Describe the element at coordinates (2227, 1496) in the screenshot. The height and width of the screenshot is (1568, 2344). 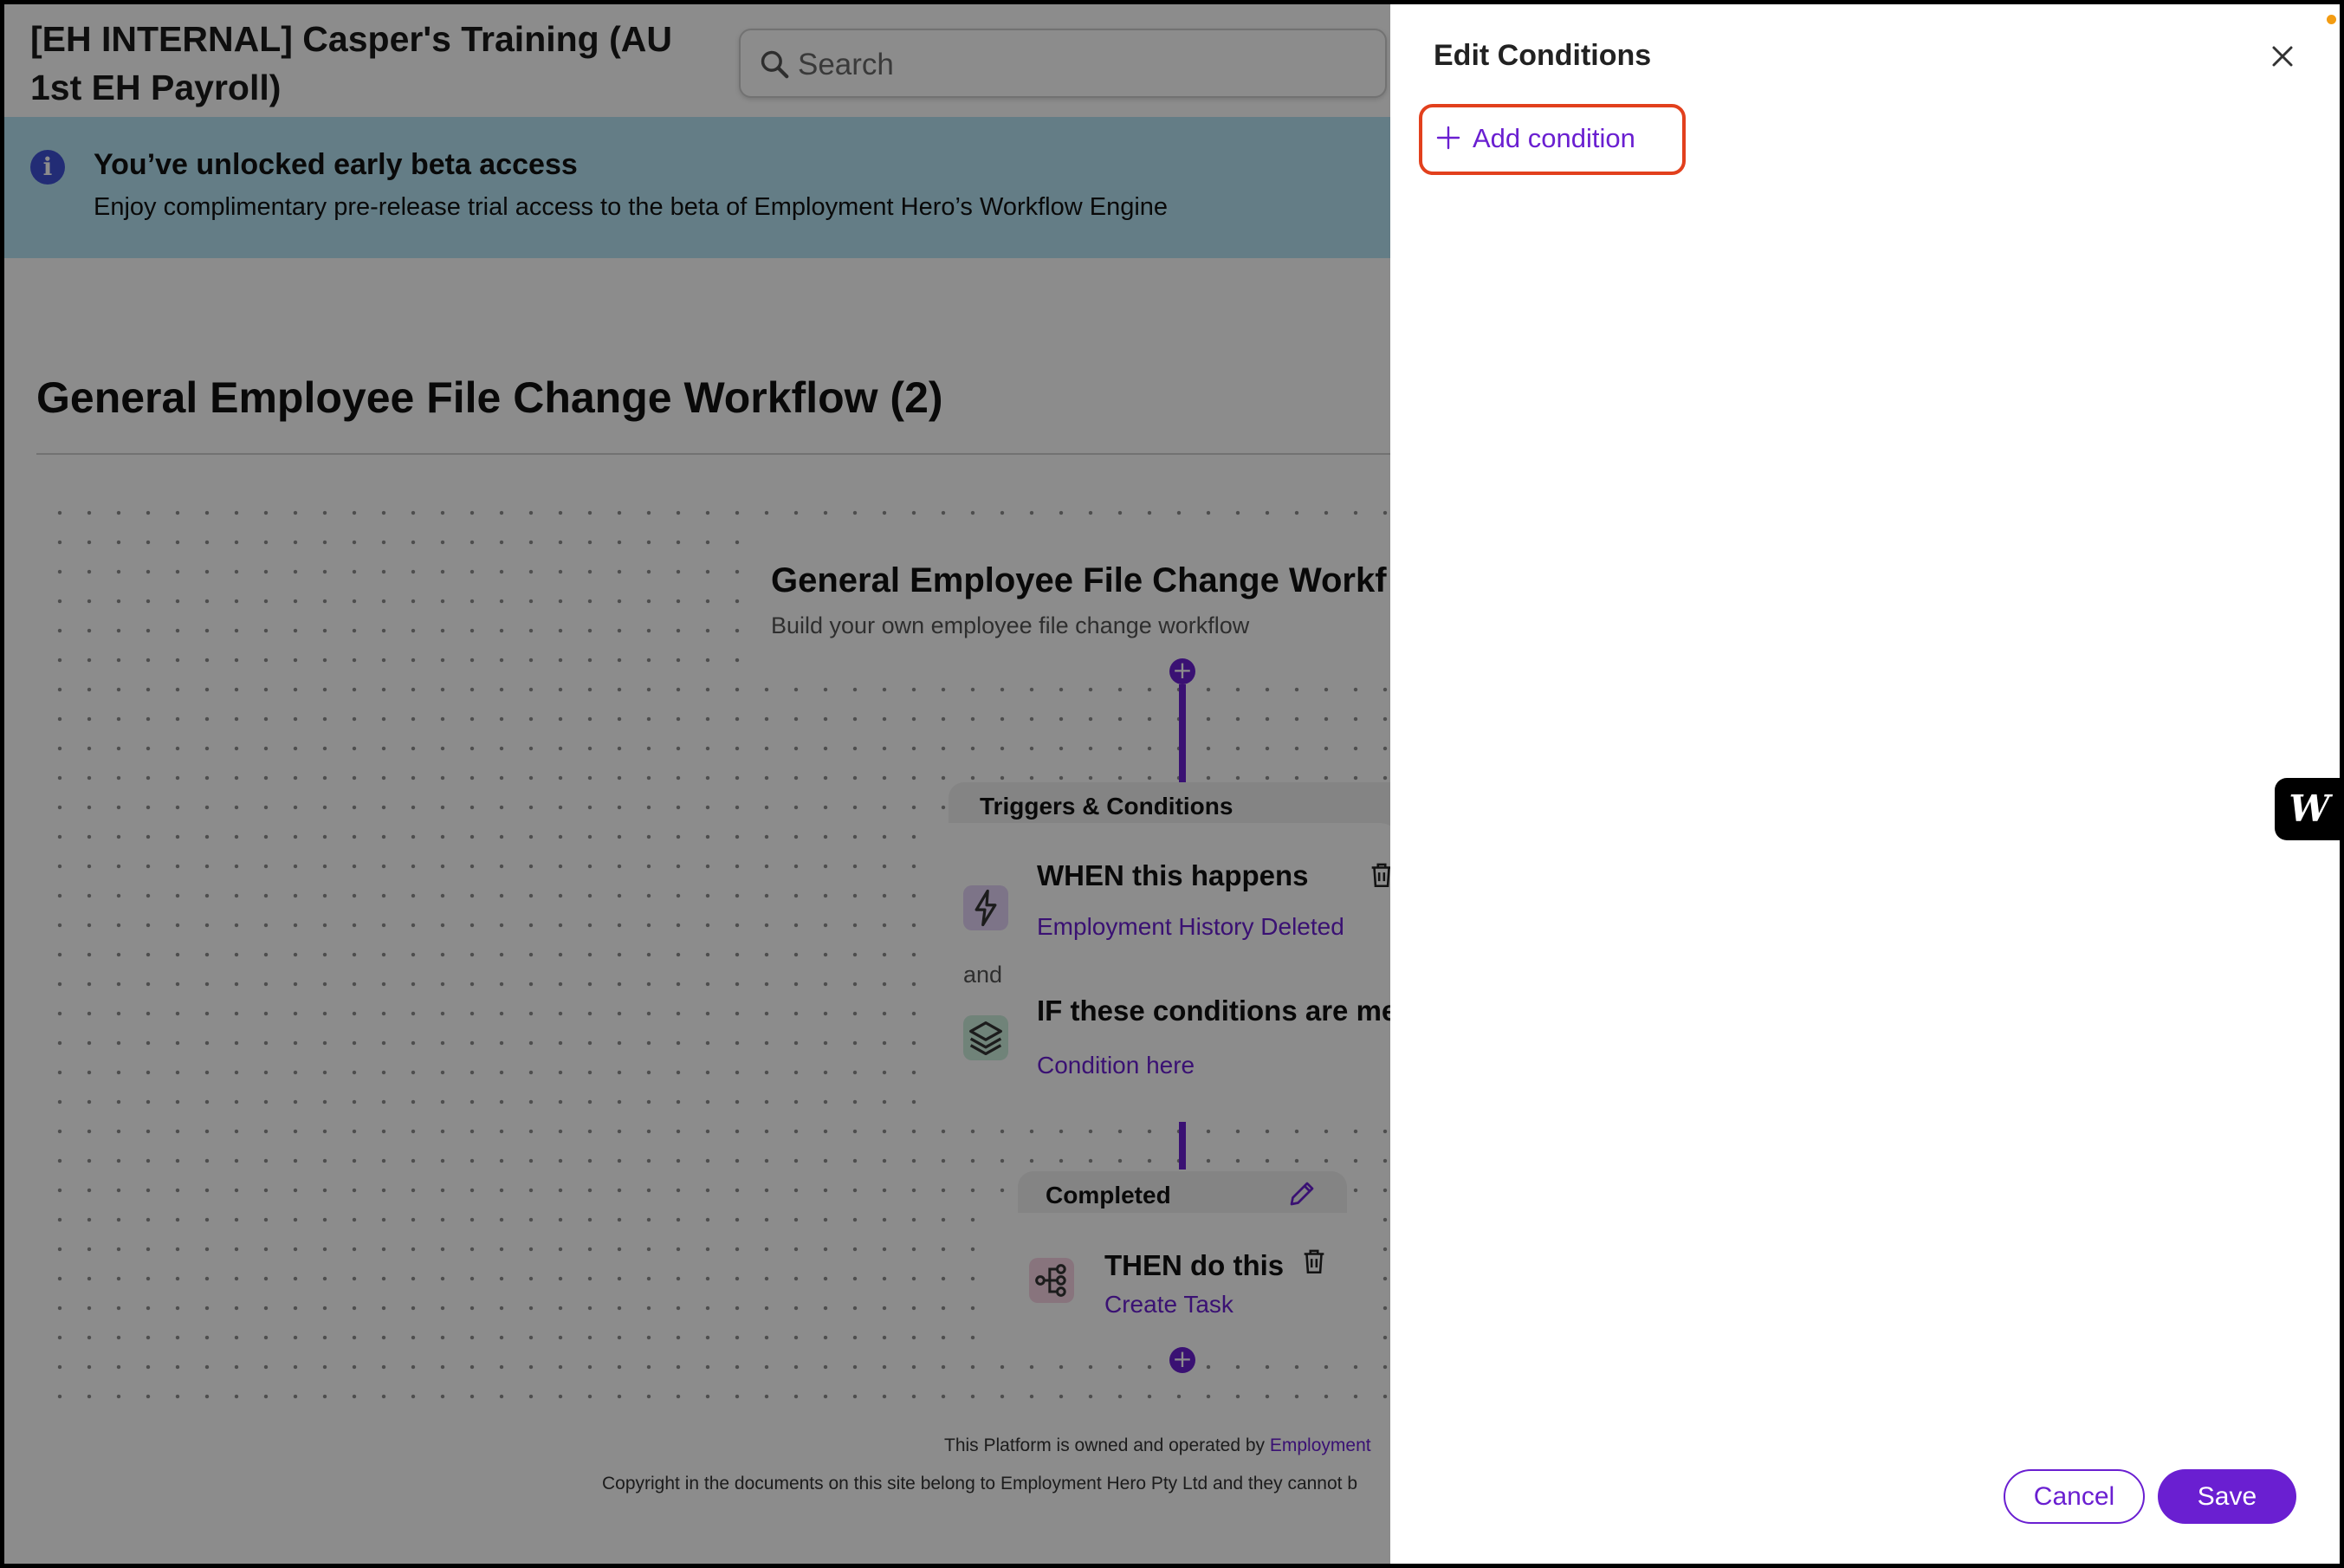
I see `save-button: Save` at that location.